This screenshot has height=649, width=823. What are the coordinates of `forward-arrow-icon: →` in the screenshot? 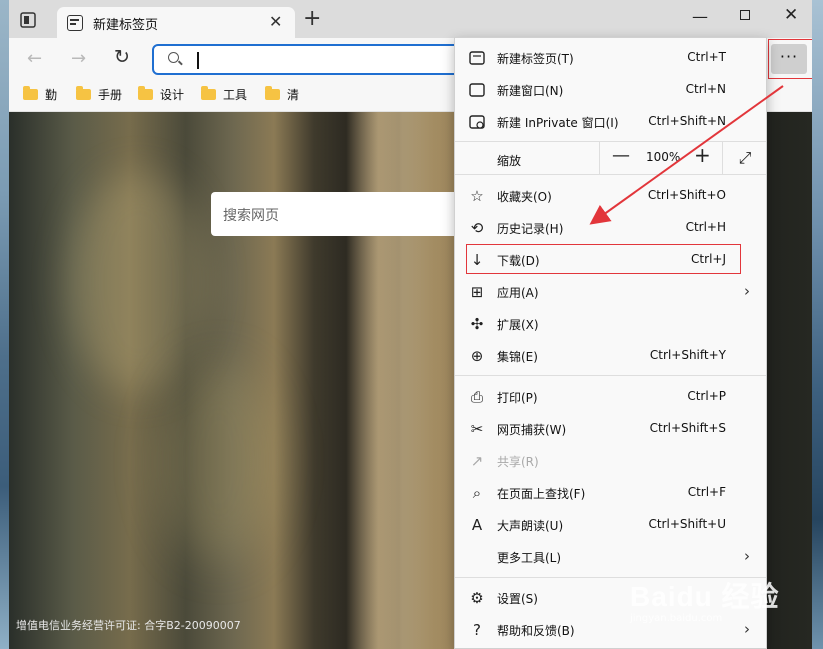 It's located at (78, 58).